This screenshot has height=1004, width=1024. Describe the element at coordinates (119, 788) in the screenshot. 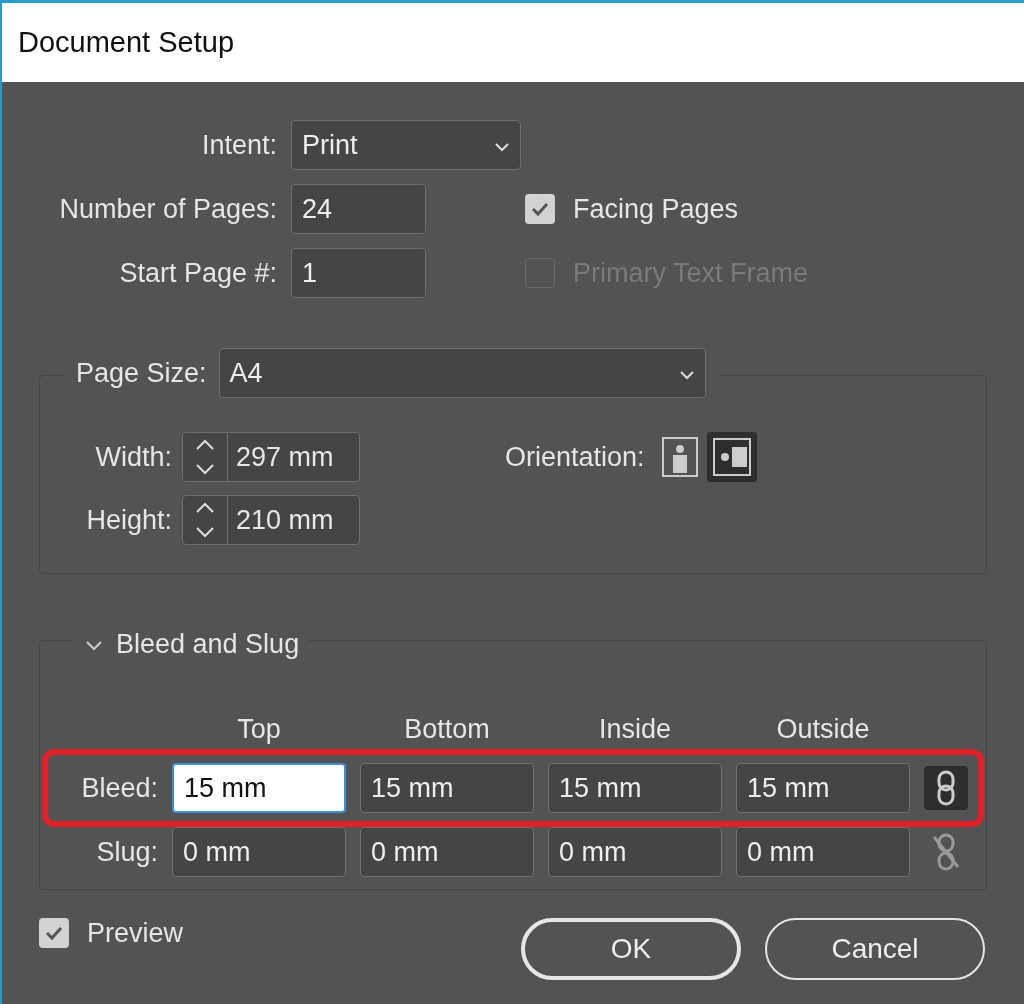

I see `row-label: Bleed:` at that location.